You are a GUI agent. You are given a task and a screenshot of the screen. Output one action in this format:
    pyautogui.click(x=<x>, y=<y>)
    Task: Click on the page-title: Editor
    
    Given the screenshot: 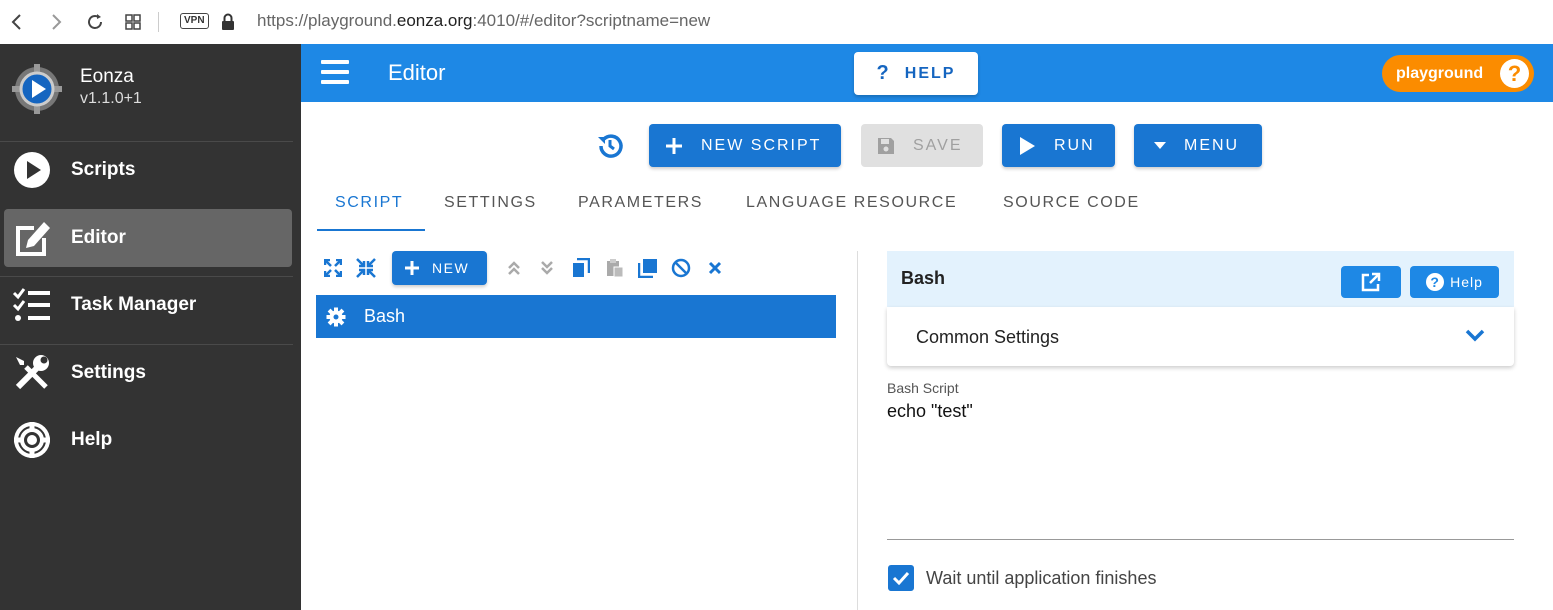 What is the action you would take?
    pyautogui.click(x=417, y=72)
    